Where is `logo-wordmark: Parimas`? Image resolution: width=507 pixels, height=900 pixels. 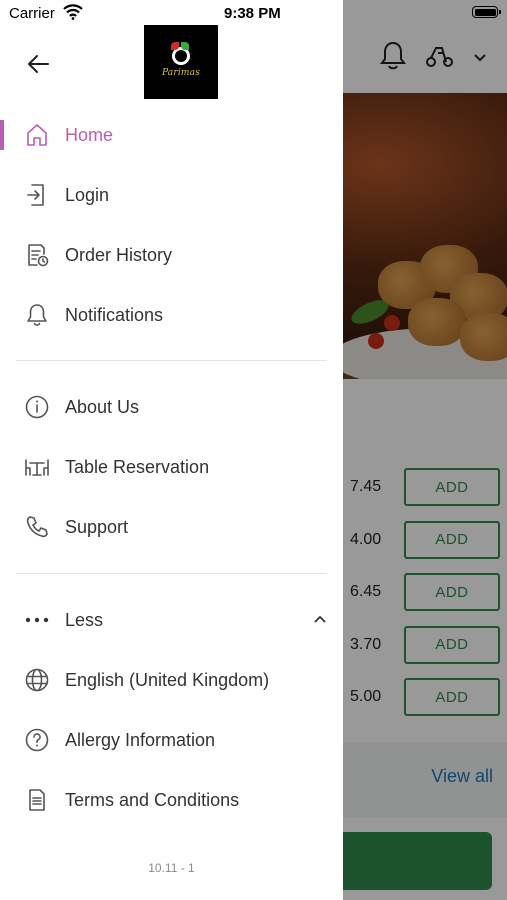 logo-wordmark: Parimas is located at coordinates (181, 72).